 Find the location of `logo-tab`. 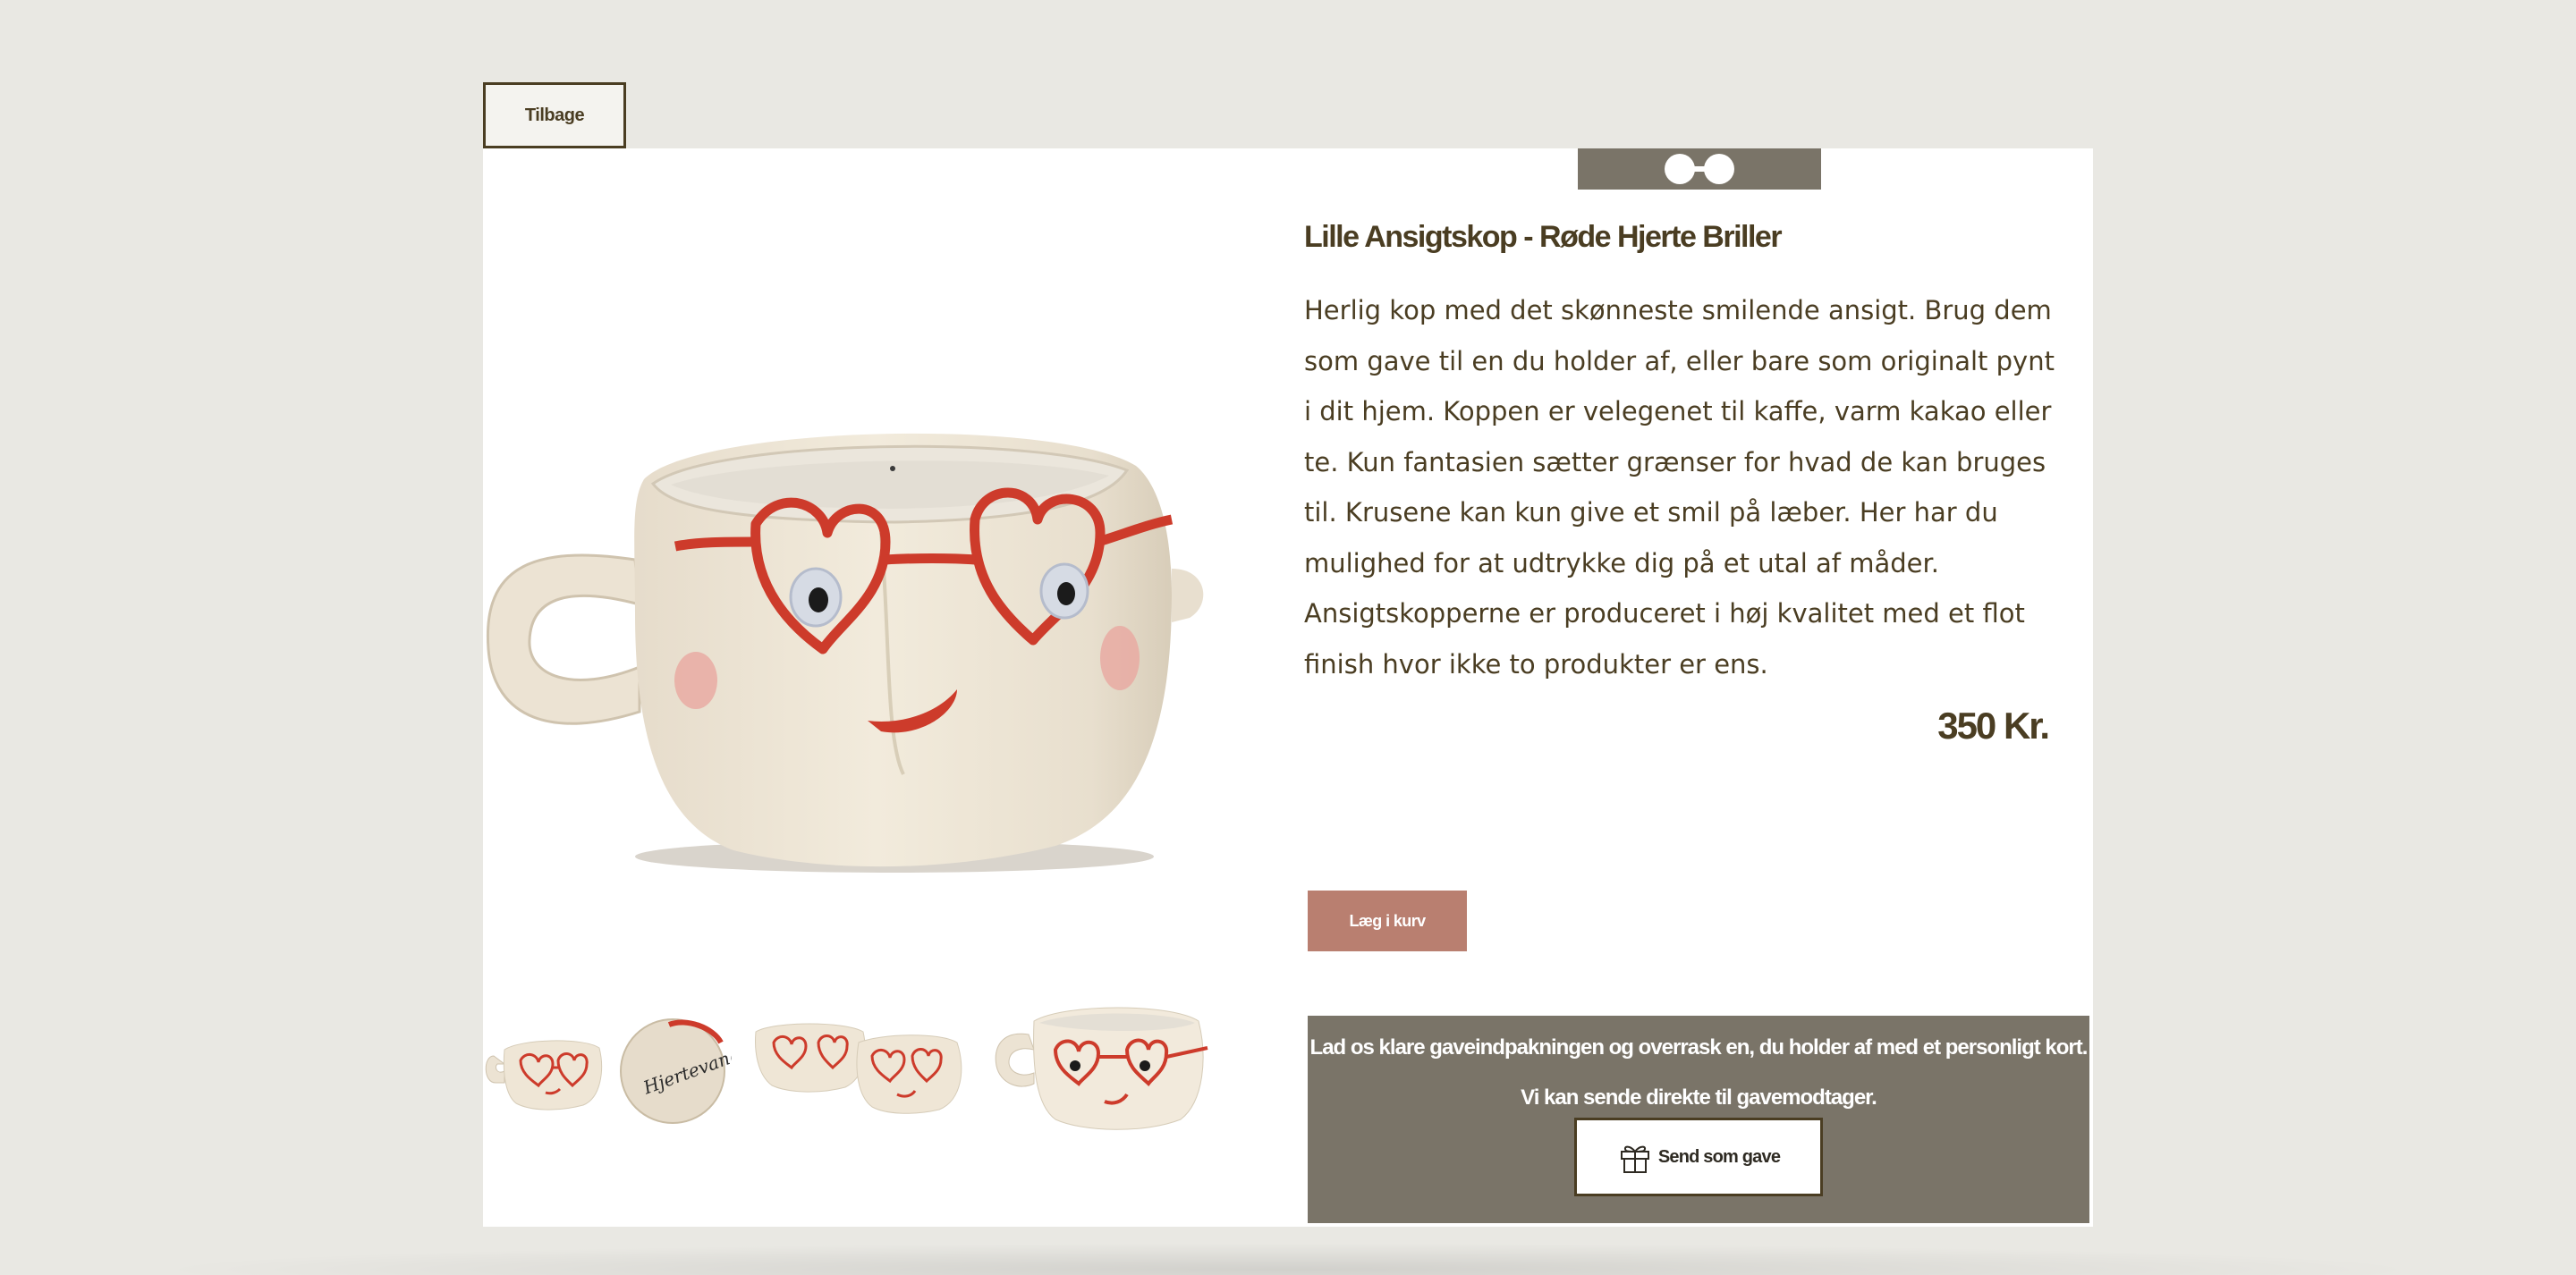

logo-tab is located at coordinates (1699, 169).